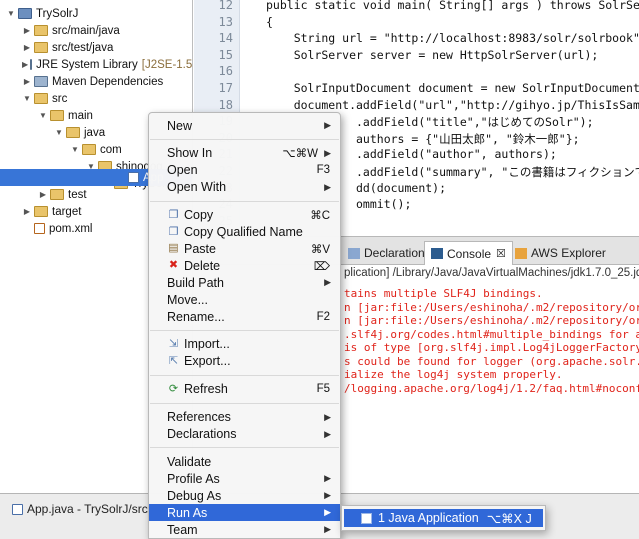  I want to click on menu-item-label: Team, so click(182, 529).